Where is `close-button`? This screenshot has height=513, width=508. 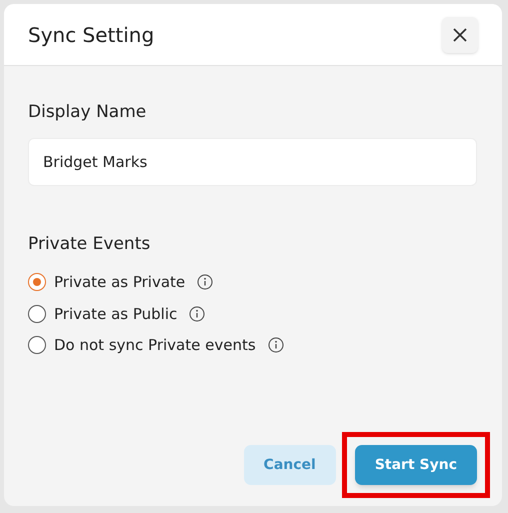
close-button is located at coordinates (460, 34).